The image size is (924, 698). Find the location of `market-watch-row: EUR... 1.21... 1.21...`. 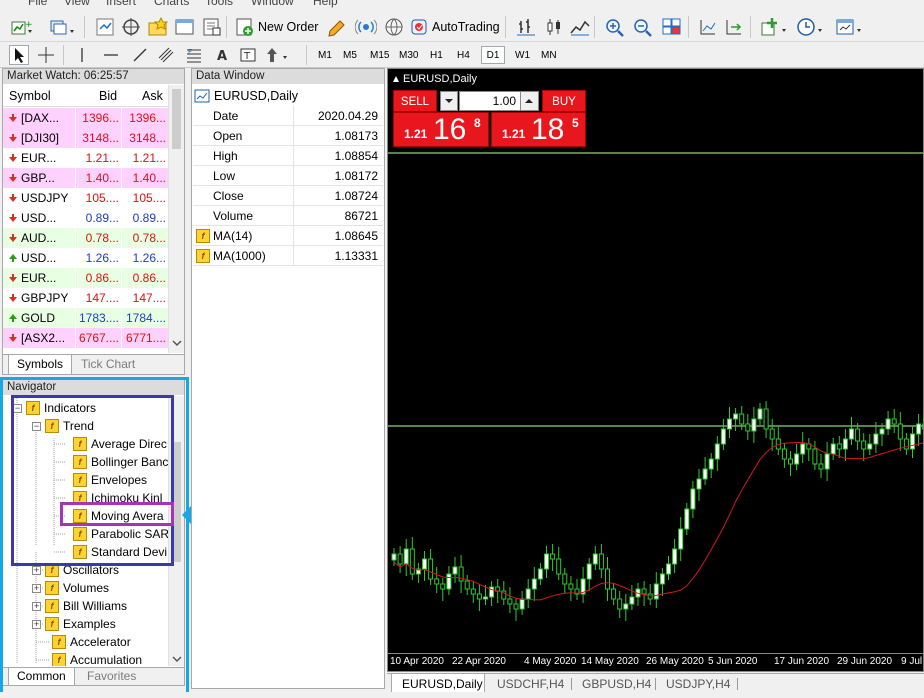

market-watch-row: EUR... 1.21... 1.21... is located at coordinates (86, 158).